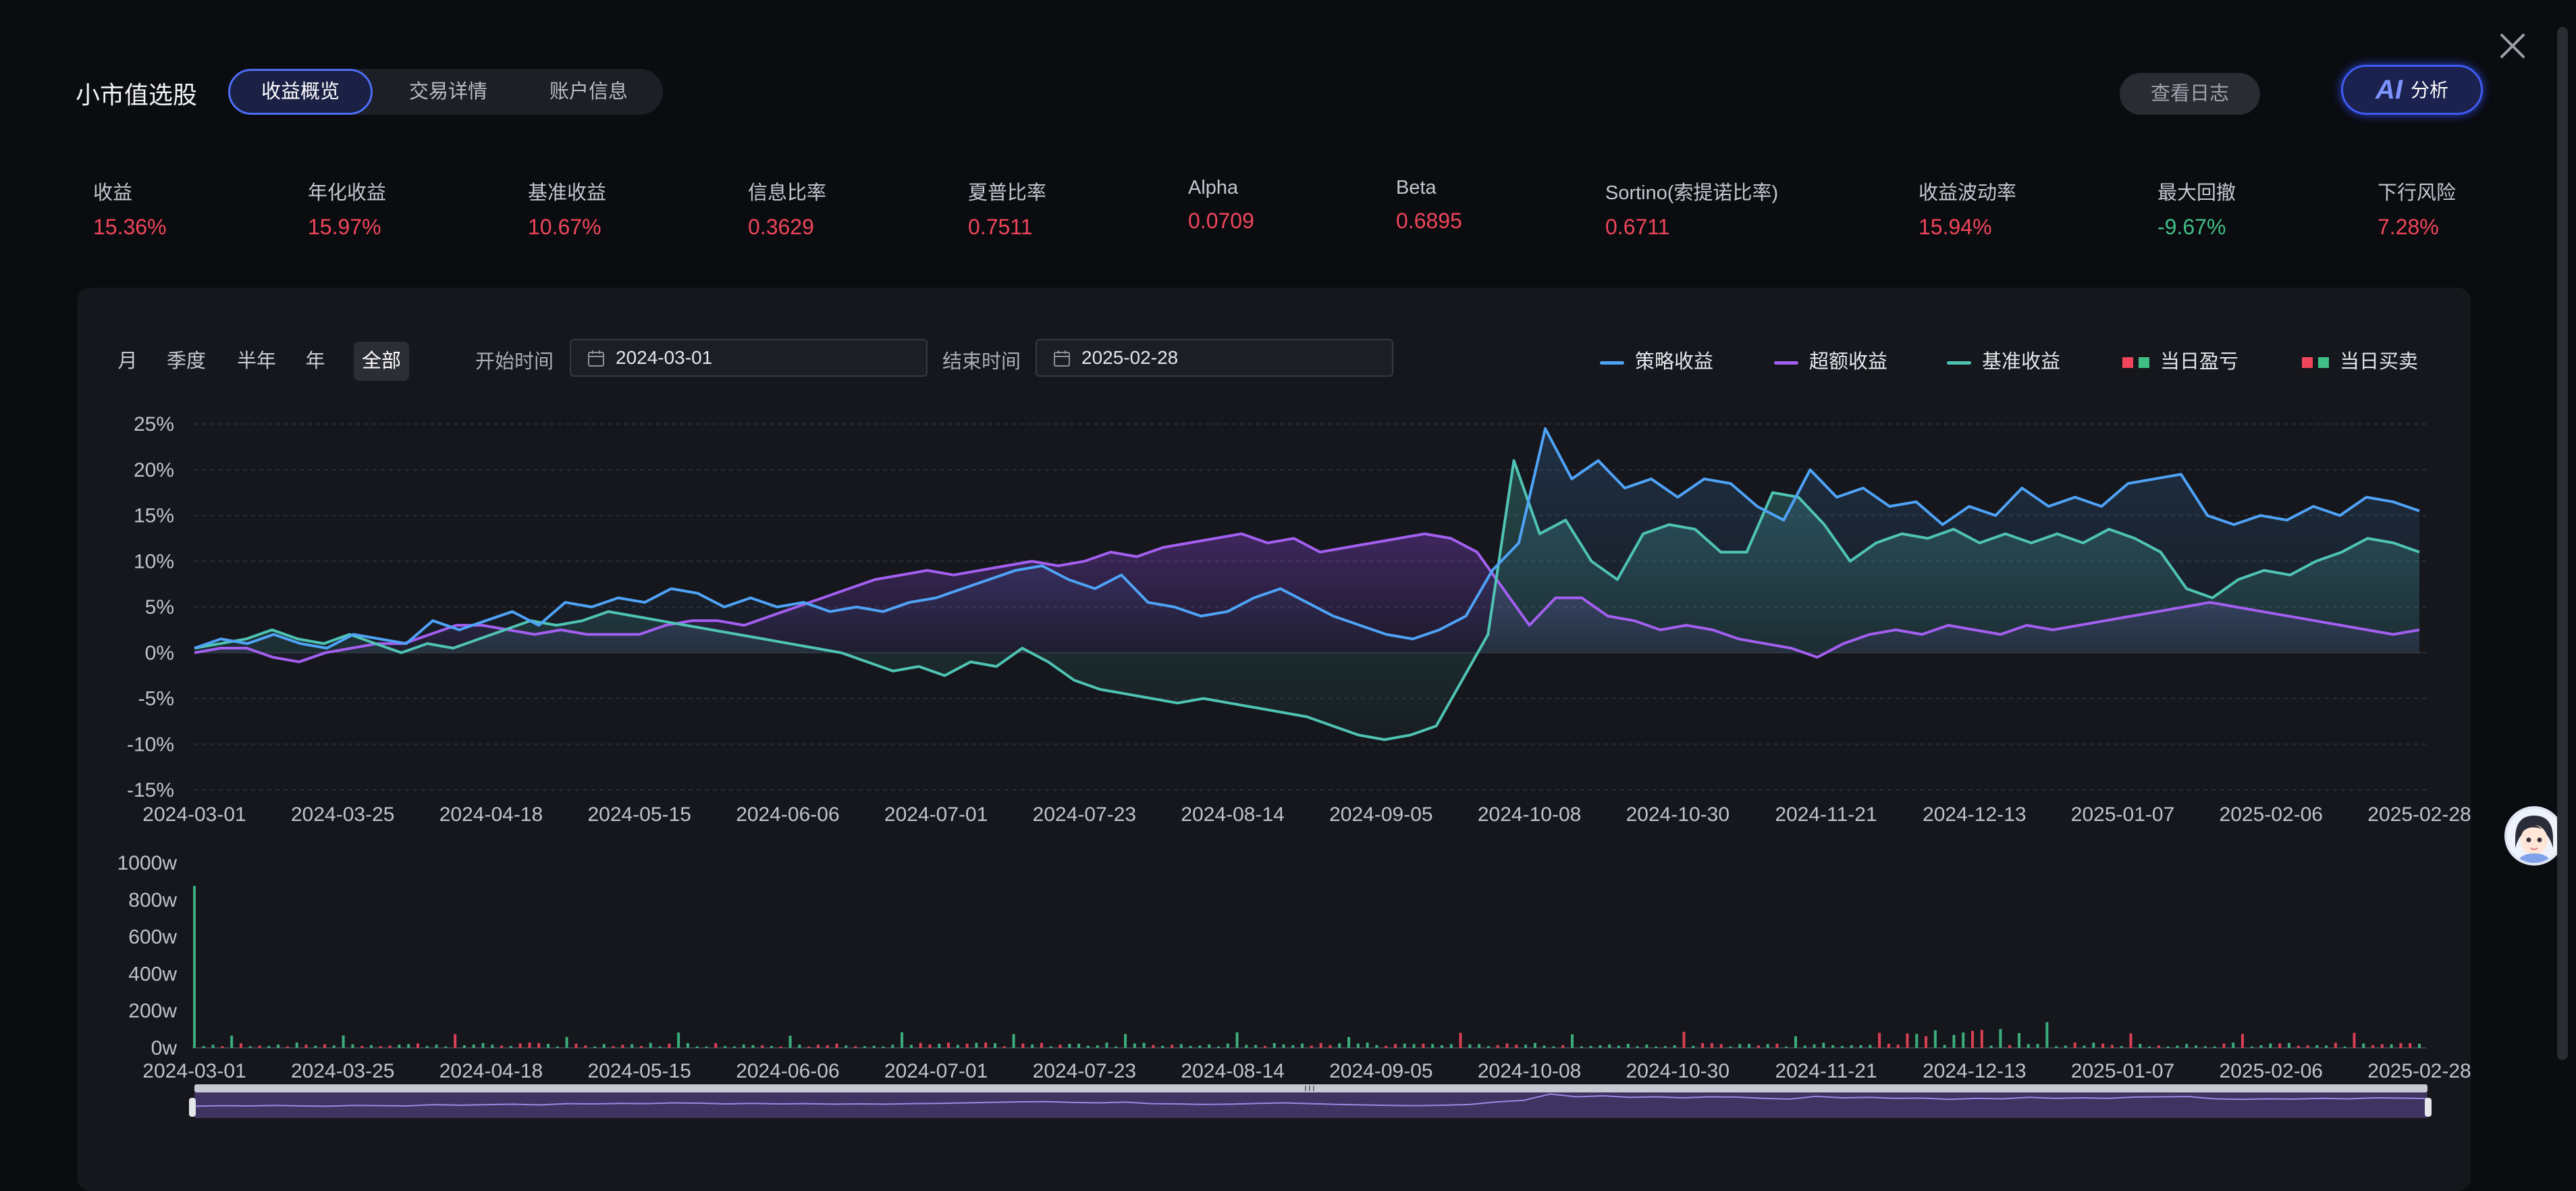  What do you see at coordinates (1084, 814) in the screenshot?
I see `x-tick-label: 2024-07-23` at bounding box center [1084, 814].